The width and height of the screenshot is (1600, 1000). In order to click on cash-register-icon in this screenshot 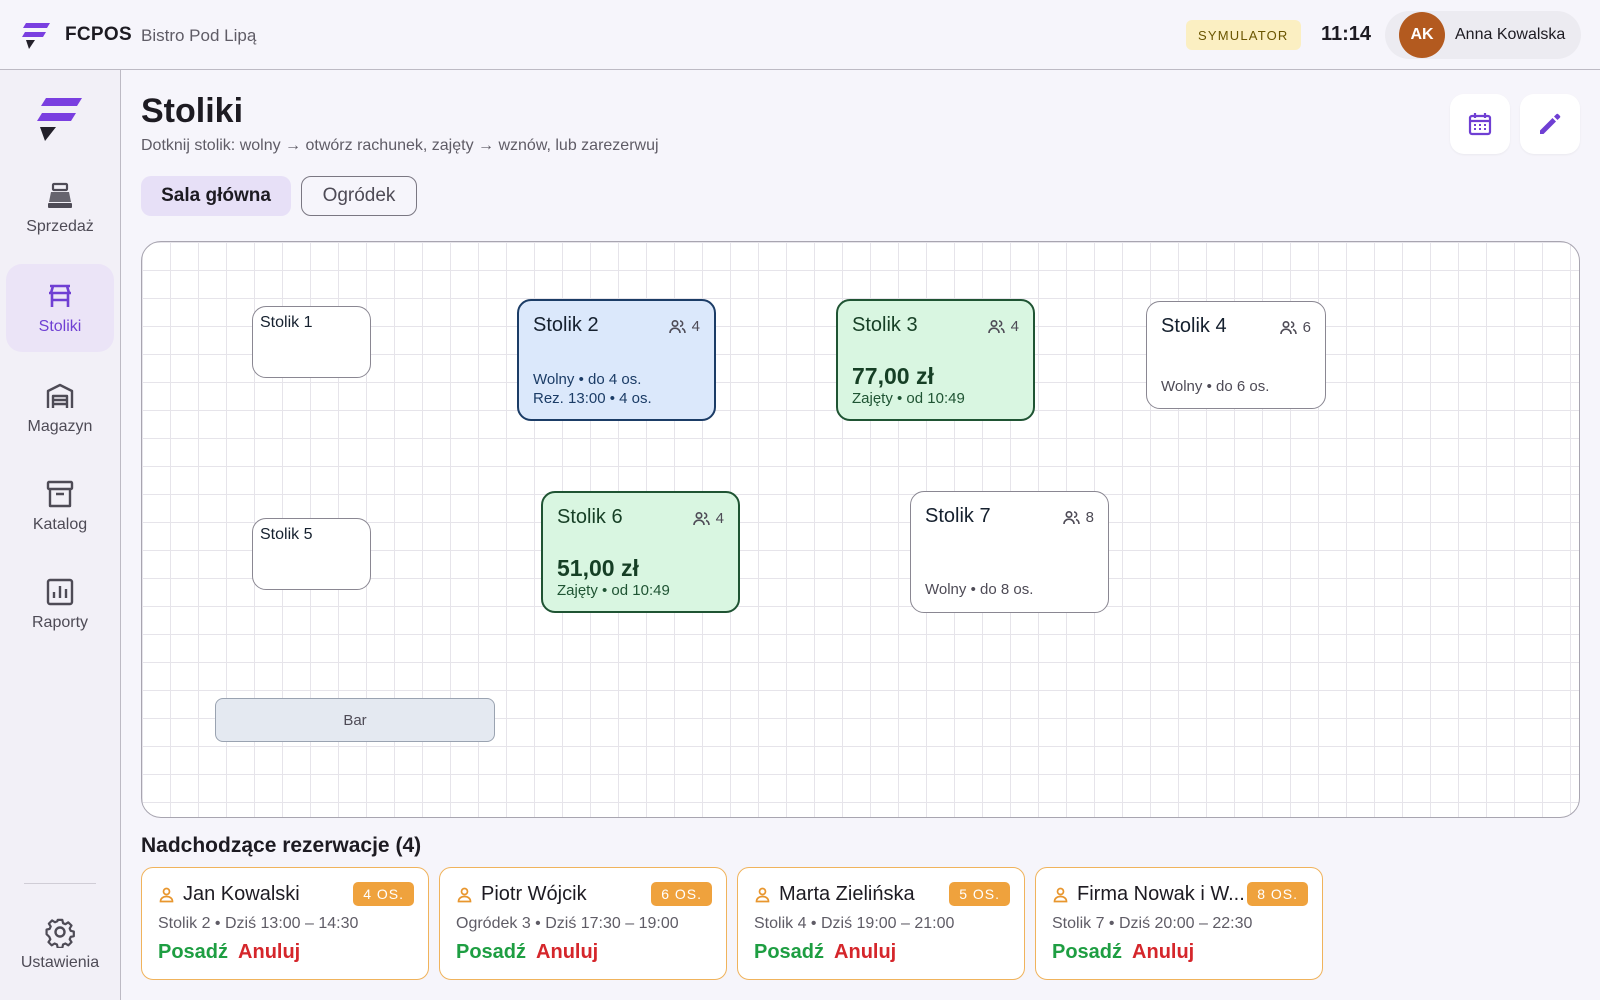, I will do `click(60, 195)`.